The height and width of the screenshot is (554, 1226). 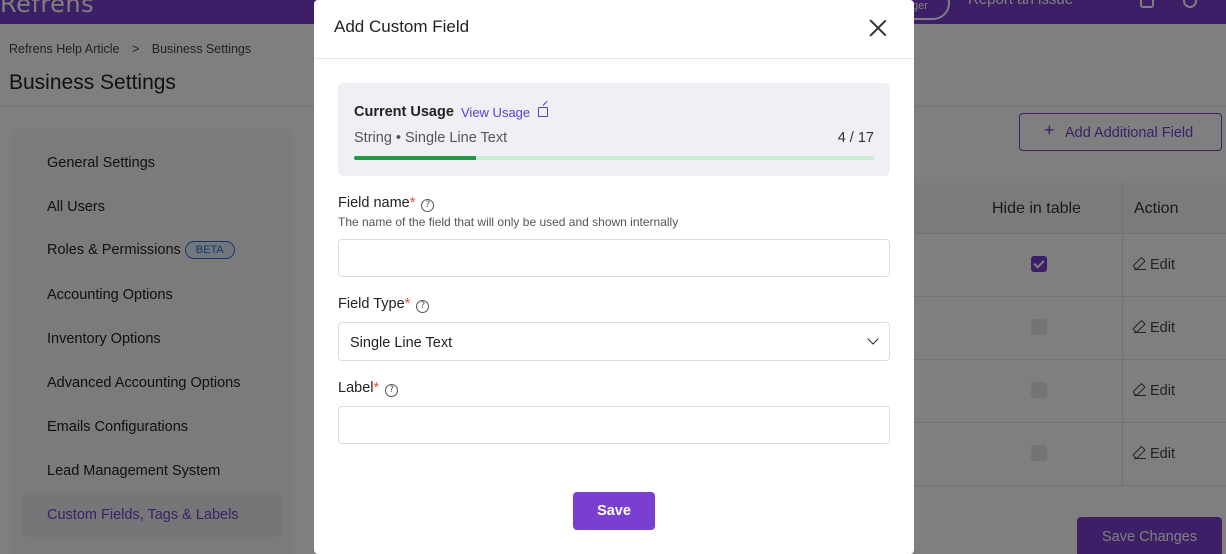 What do you see at coordinates (401, 343) in the screenshot?
I see `field-type-selected-value: Single Line Text` at bounding box center [401, 343].